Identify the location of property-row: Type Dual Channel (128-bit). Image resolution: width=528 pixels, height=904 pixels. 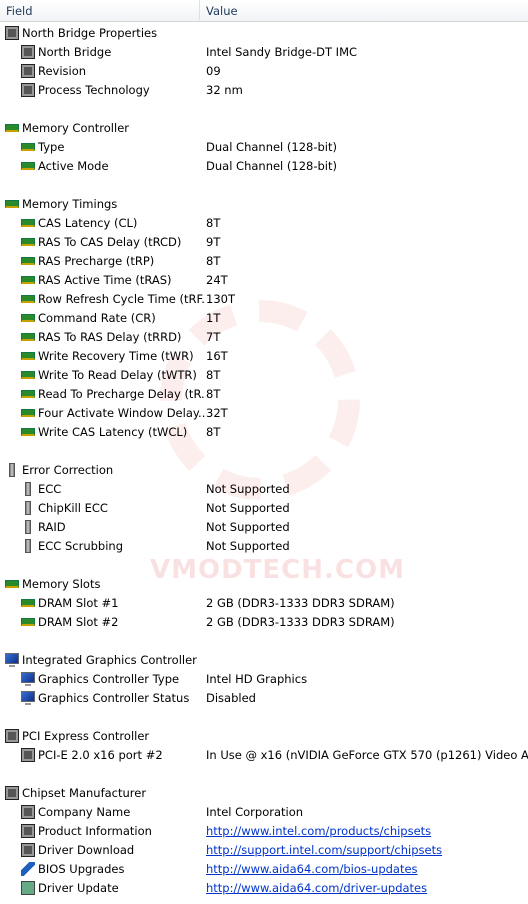
(264, 146).